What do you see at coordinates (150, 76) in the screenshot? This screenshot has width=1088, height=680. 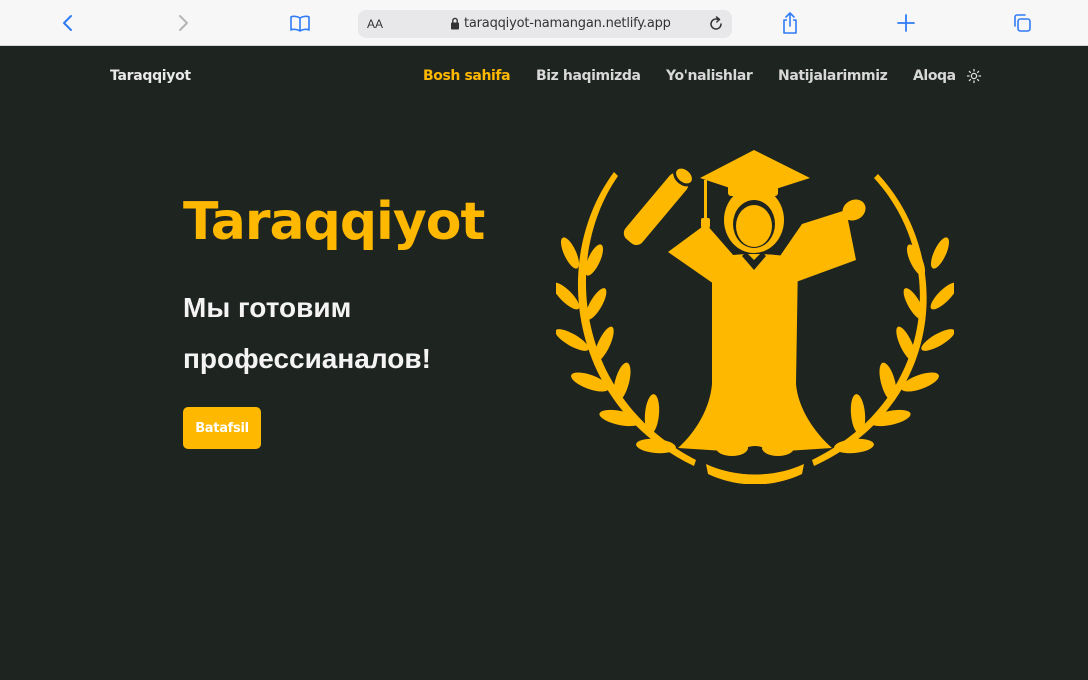 I see `site-brand: Taraqqiyot` at bounding box center [150, 76].